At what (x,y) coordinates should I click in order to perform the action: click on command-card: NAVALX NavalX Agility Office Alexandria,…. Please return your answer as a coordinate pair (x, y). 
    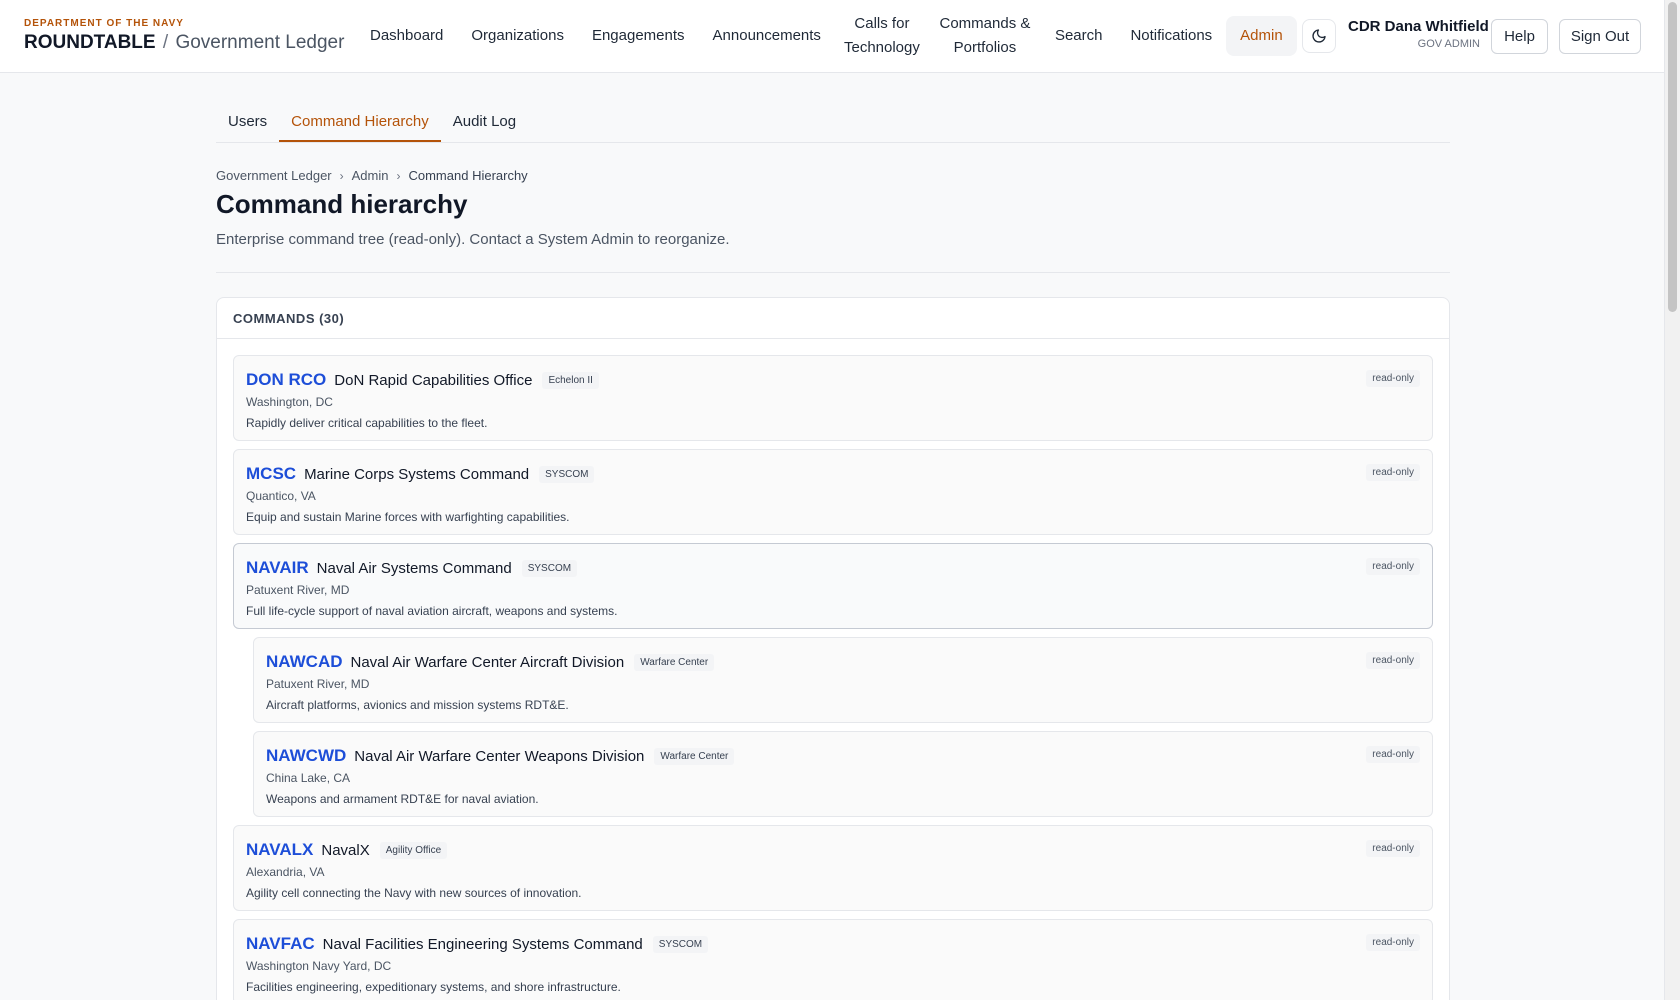
    Looking at the image, I should click on (833, 868).